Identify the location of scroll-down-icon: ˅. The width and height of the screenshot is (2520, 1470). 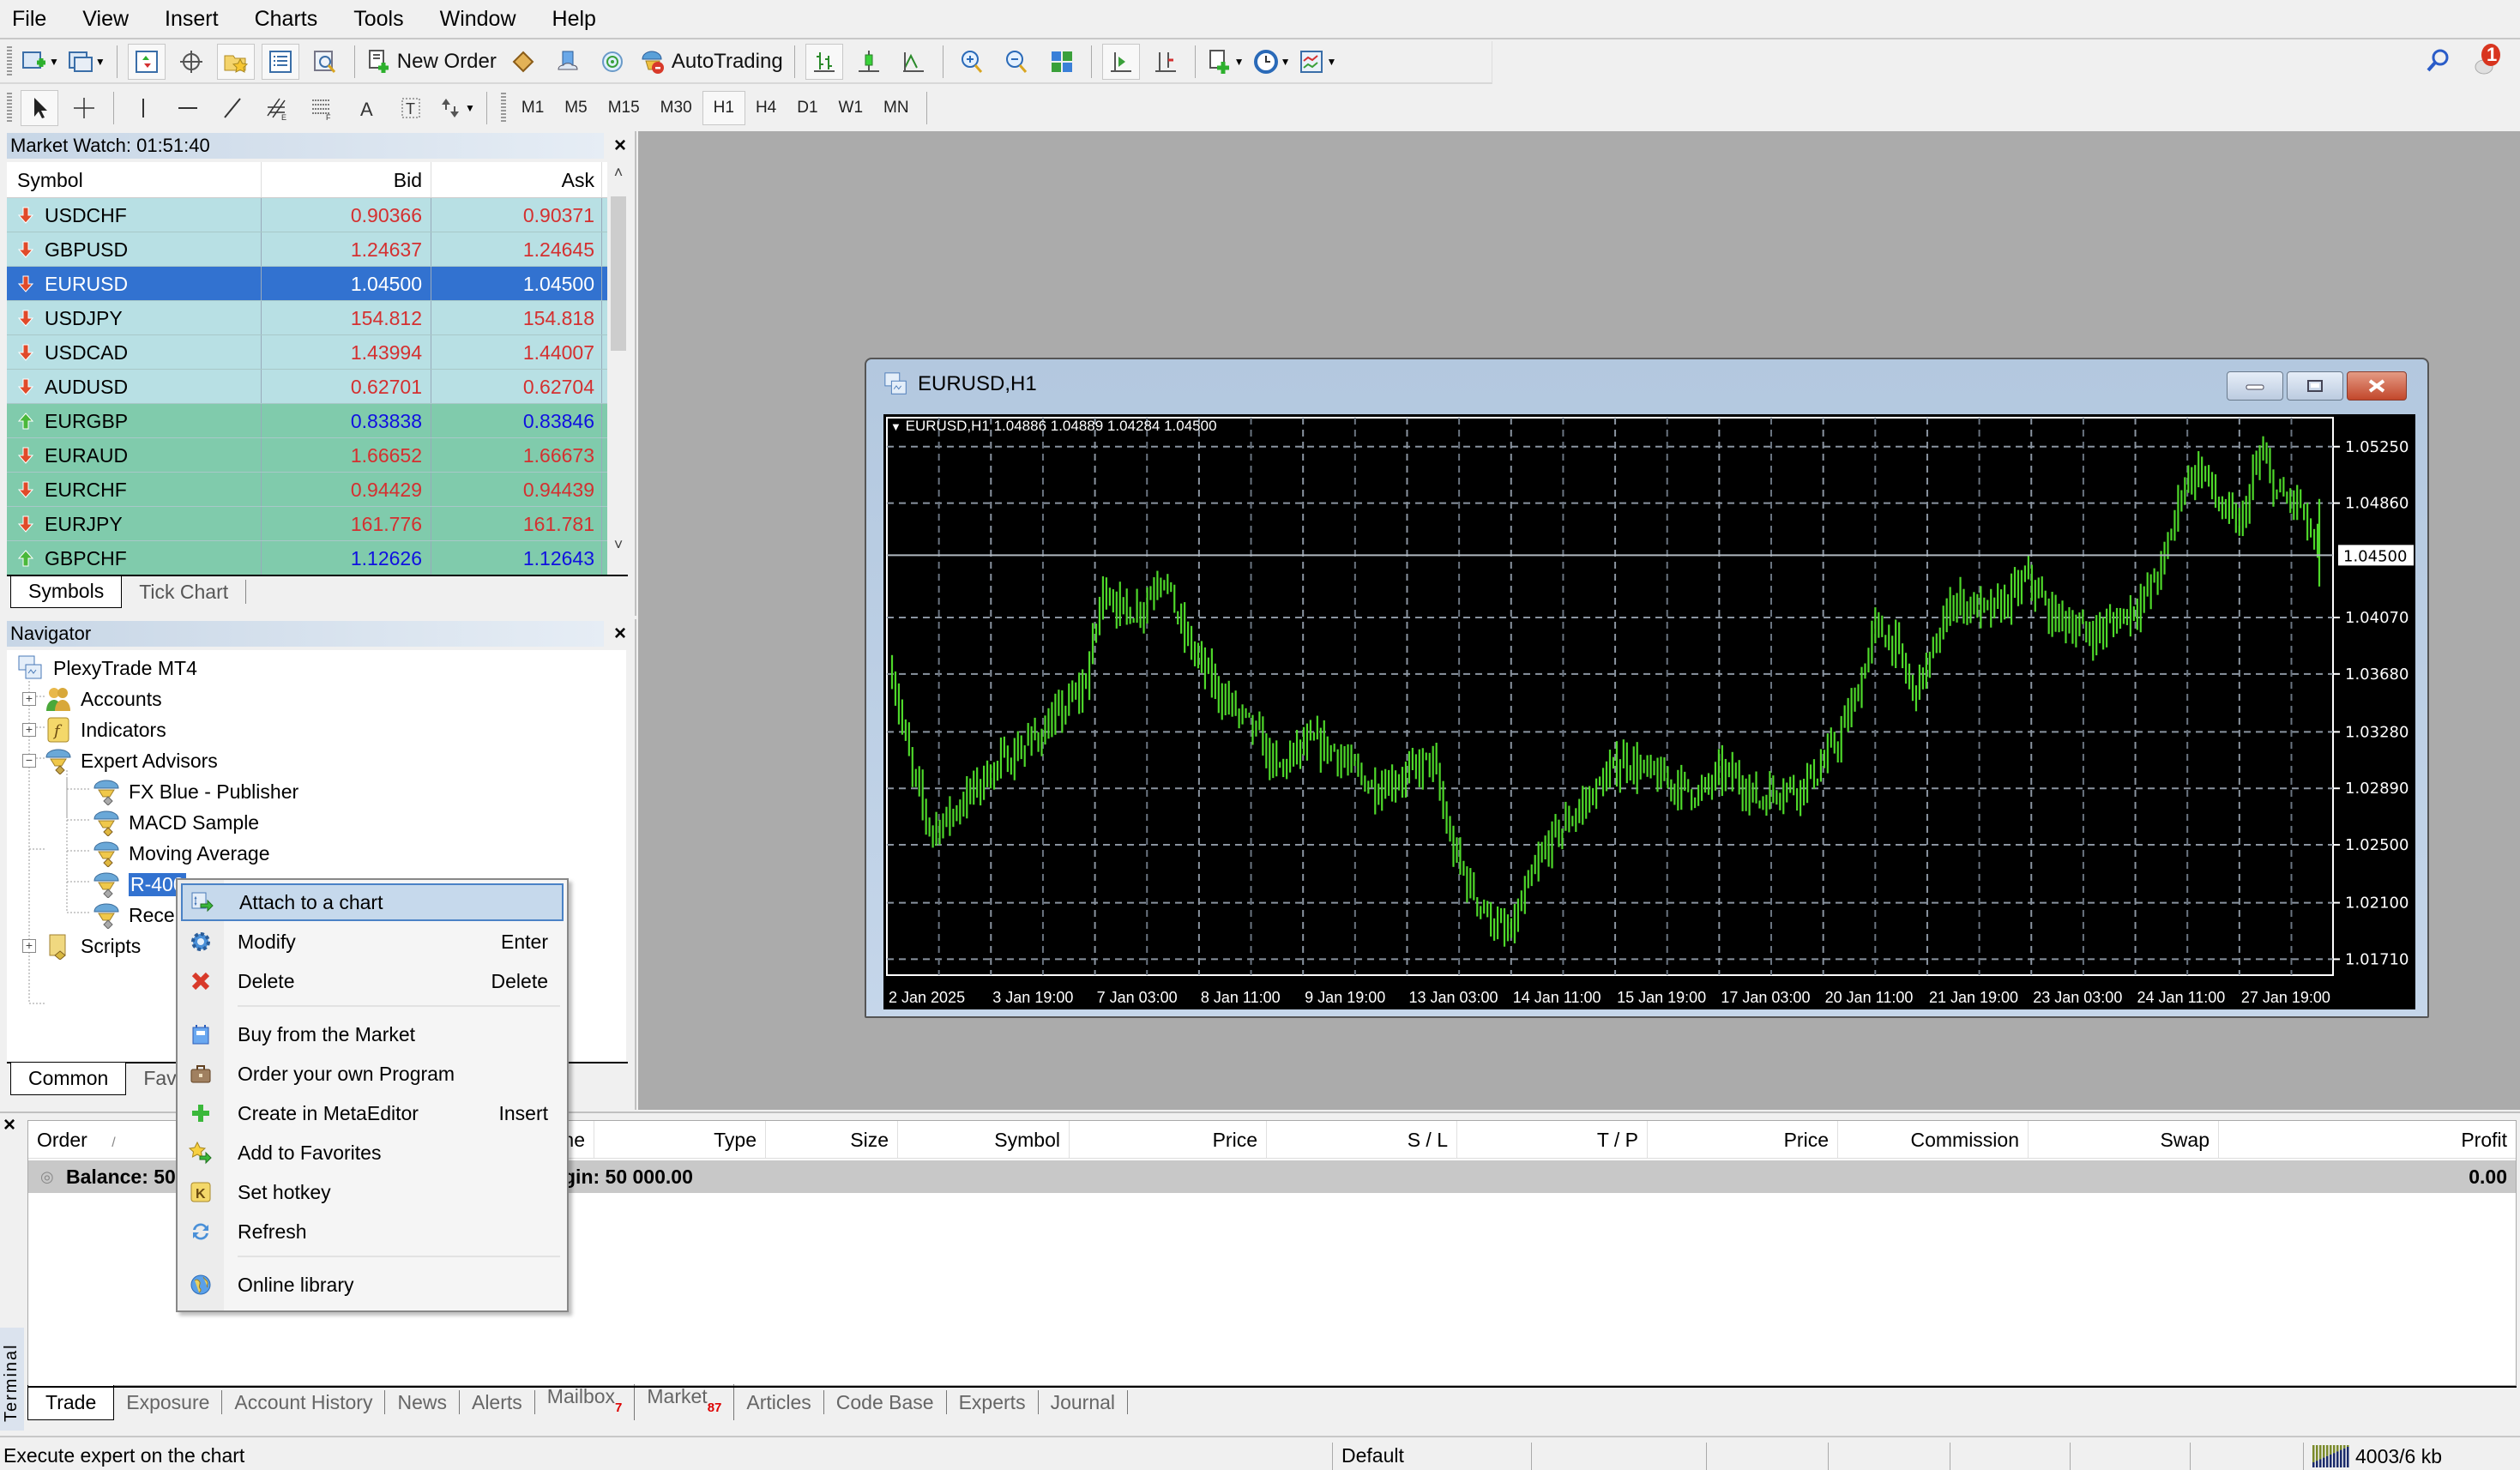
(618, 545).